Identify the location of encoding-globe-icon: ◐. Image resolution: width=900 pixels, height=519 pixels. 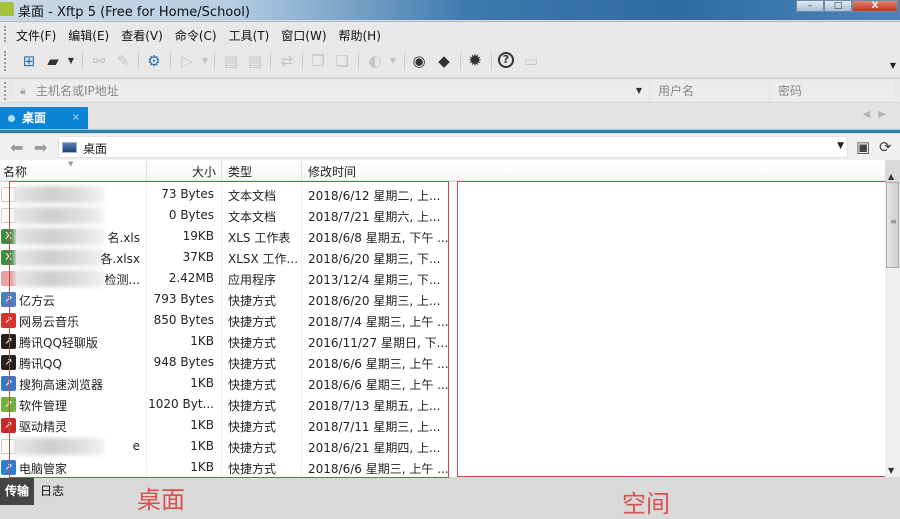
(375, 61).